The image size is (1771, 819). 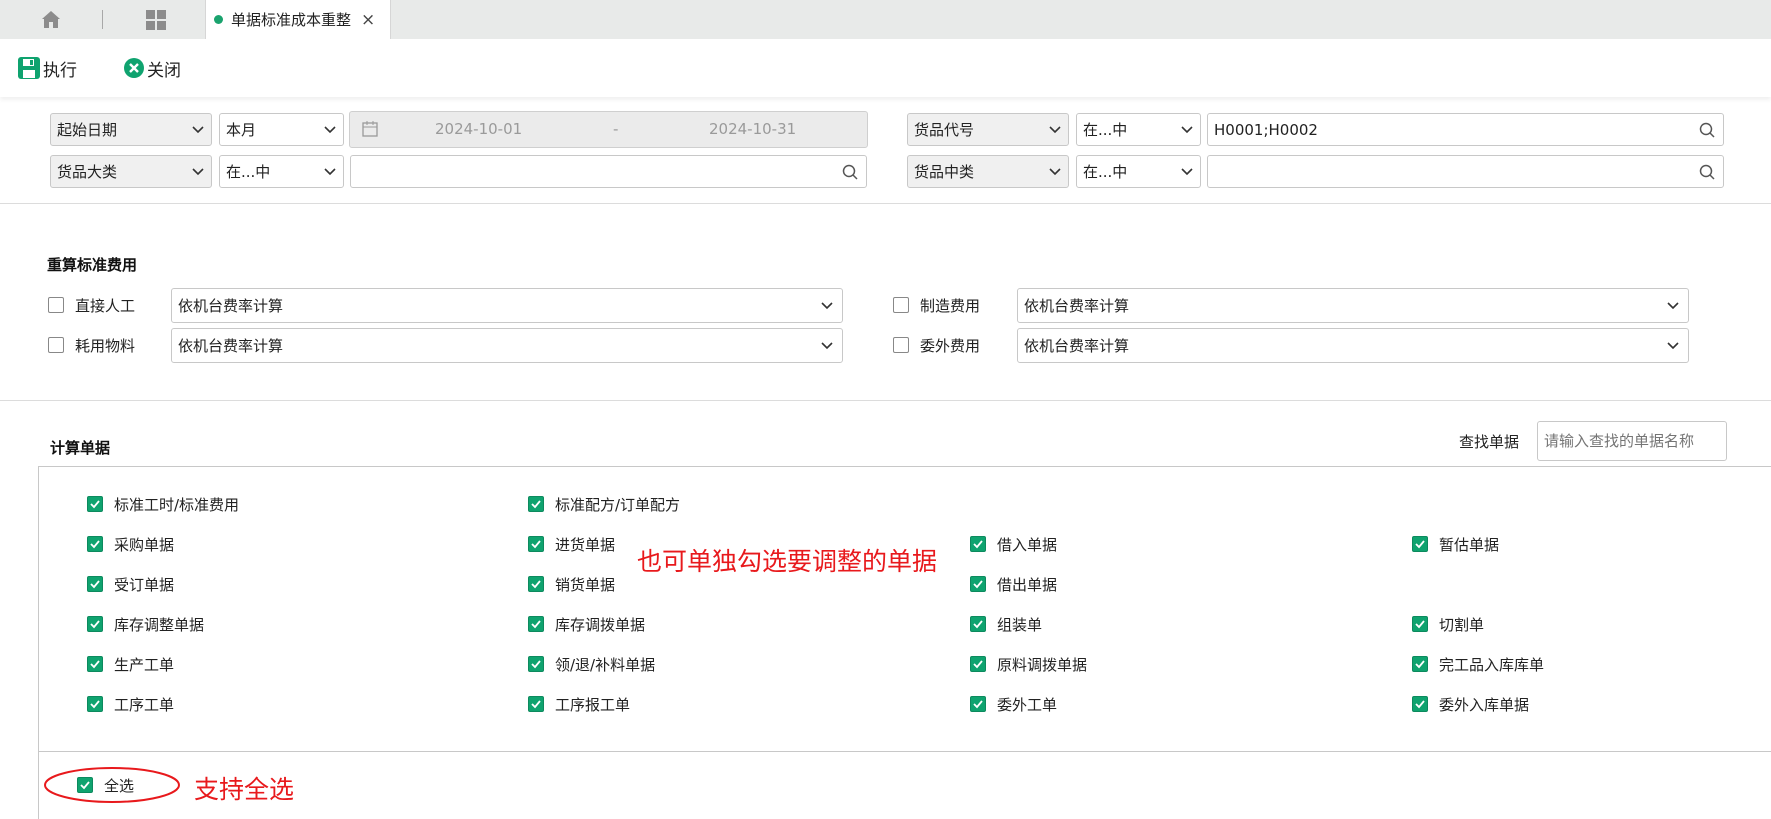 What do you see at coordinates (1465, 171) in the screenshot?
I see `subcategory-input` at bounding box center [1465, 171].